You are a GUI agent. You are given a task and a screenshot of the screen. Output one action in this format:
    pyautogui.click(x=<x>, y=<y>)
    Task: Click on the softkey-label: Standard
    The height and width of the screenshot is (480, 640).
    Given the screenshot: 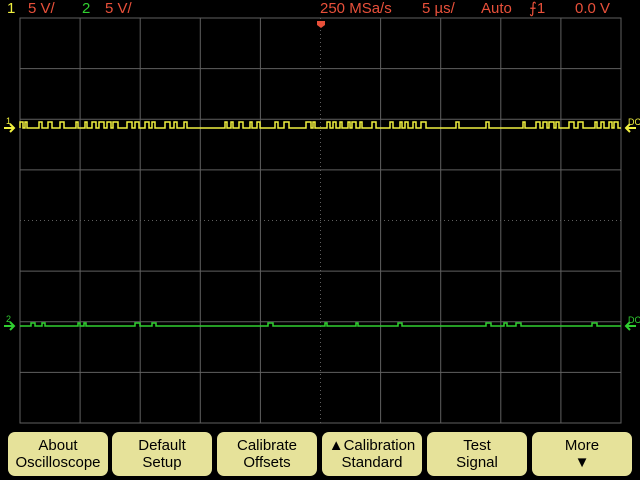 What is the action you would take?
    pyautogui.click(x=372, y=462)
    